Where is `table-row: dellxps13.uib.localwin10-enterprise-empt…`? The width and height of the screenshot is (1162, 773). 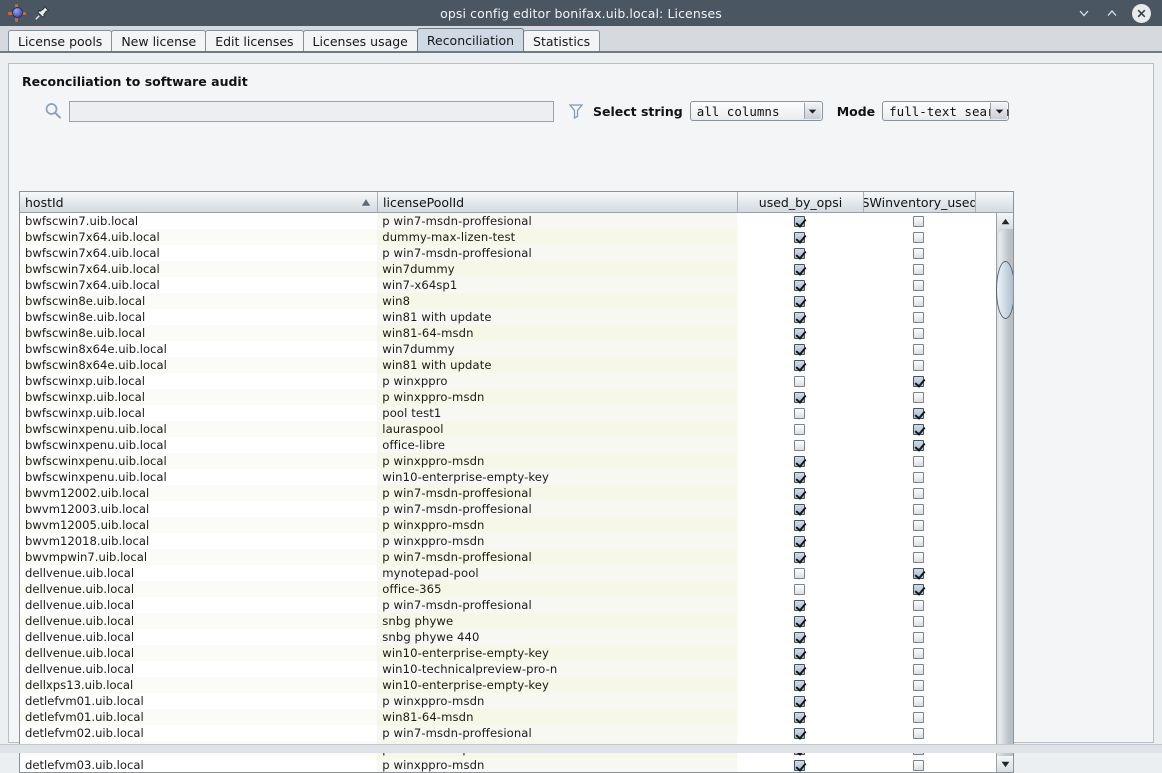 table-row: dellxps13.uib.localwin10-enterprise-empt… is located at coordinates (508, 685).